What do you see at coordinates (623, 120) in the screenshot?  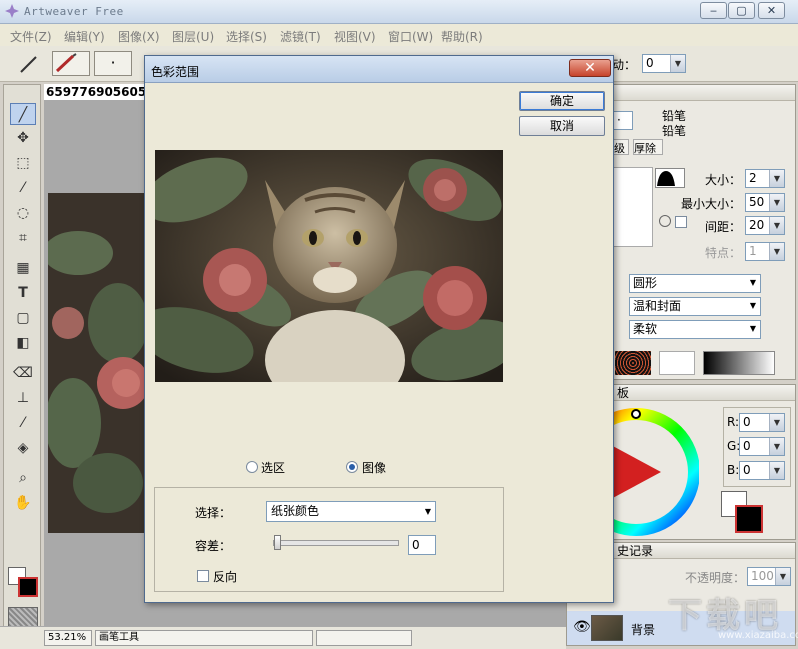 I see `brush-preset-select: ·` at bounding box center [623, 120].